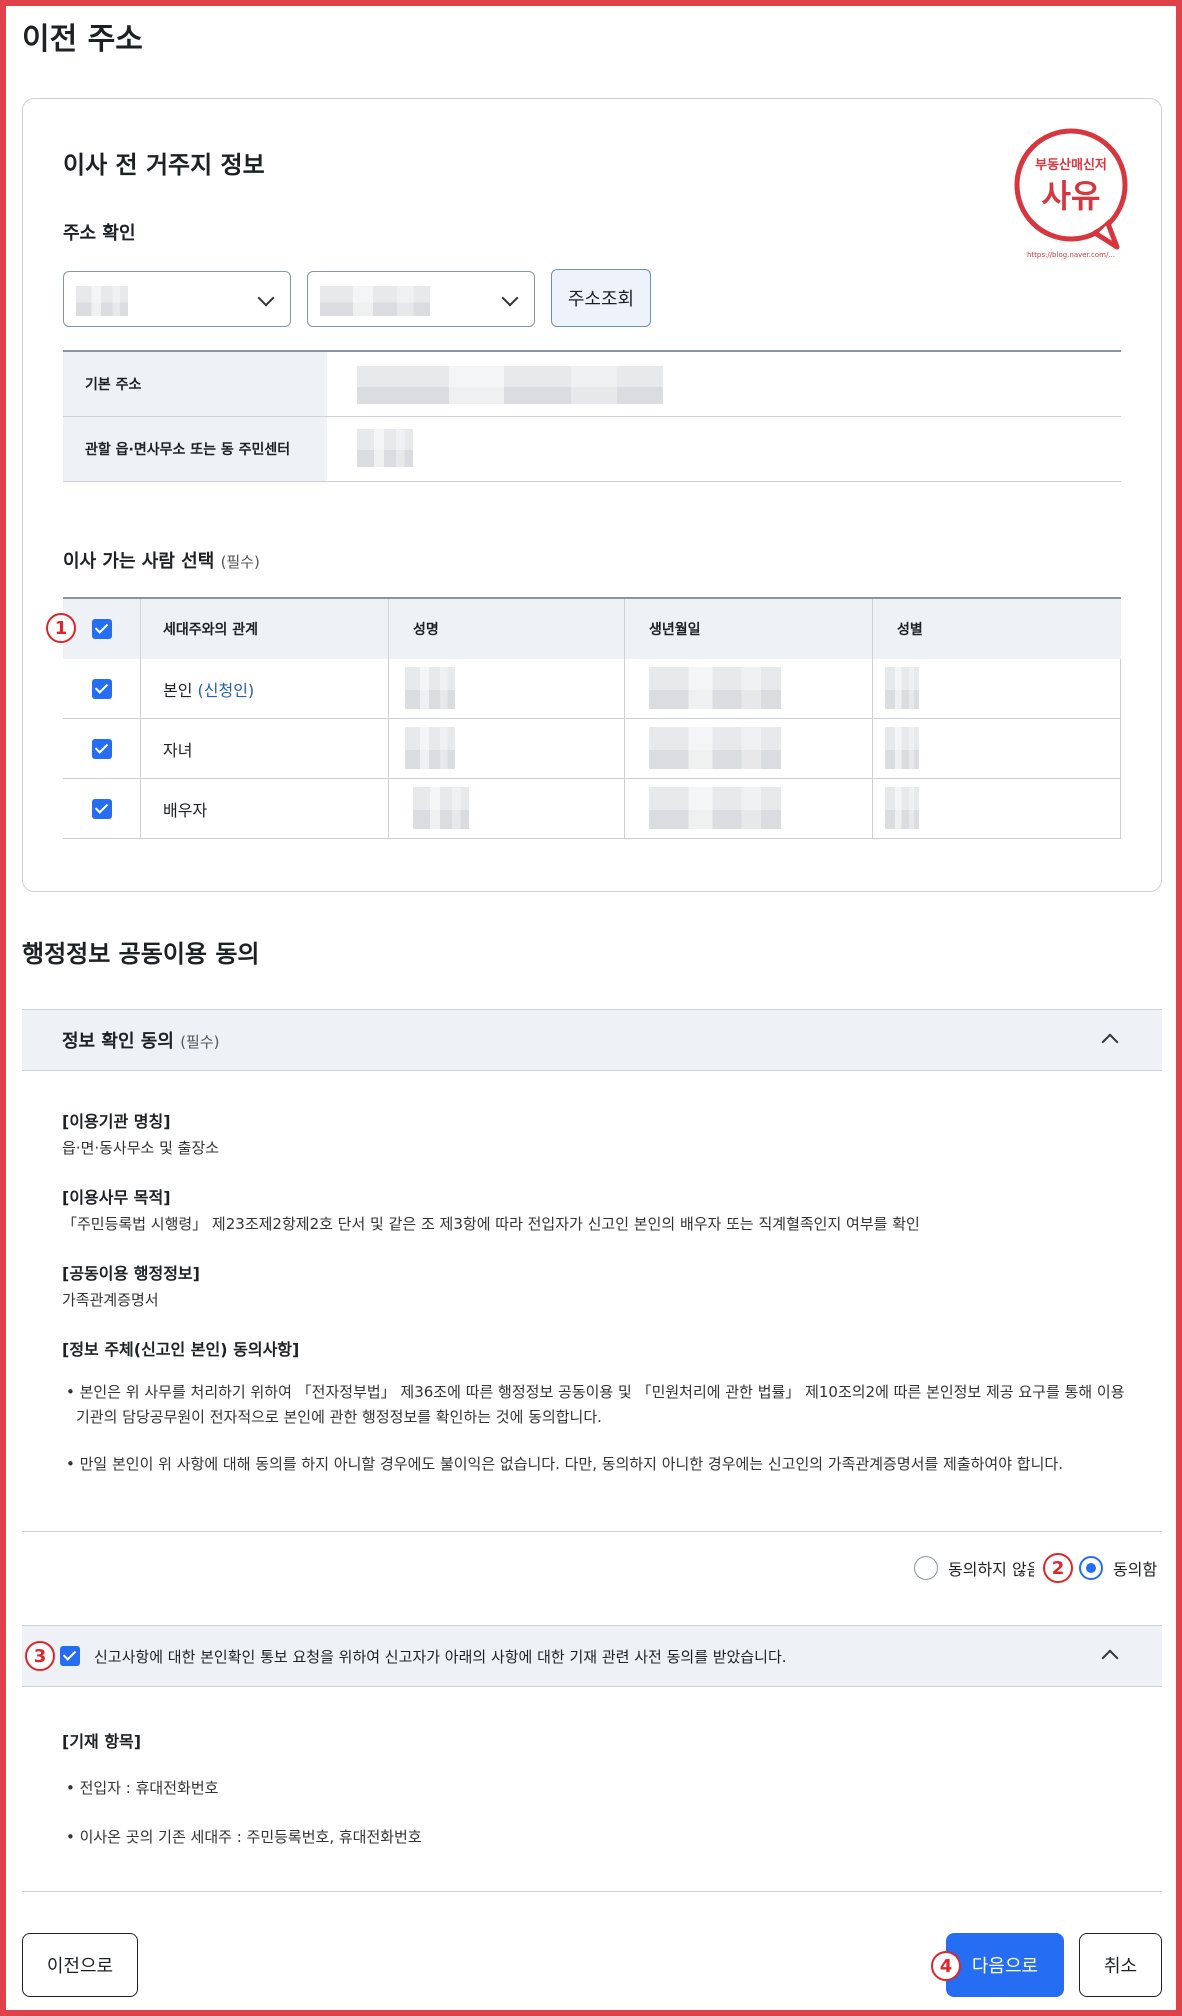  What do you see at coordinates (1091, 1568) in the screenshot?
I see `radio-agree-button` at bounding box center [1091, 1568].